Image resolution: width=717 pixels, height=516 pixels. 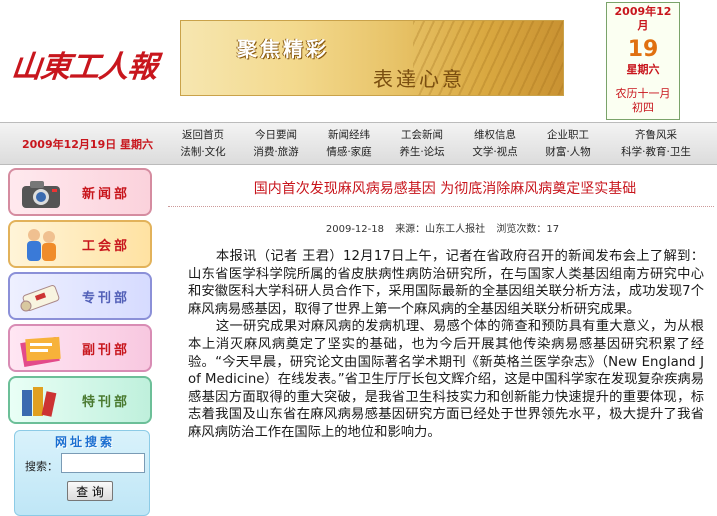 What do you see at coordinates (80, 192) in the screenshot?
I see `sidebar-item-news: 新闻部` at bounding box center [80, 192].